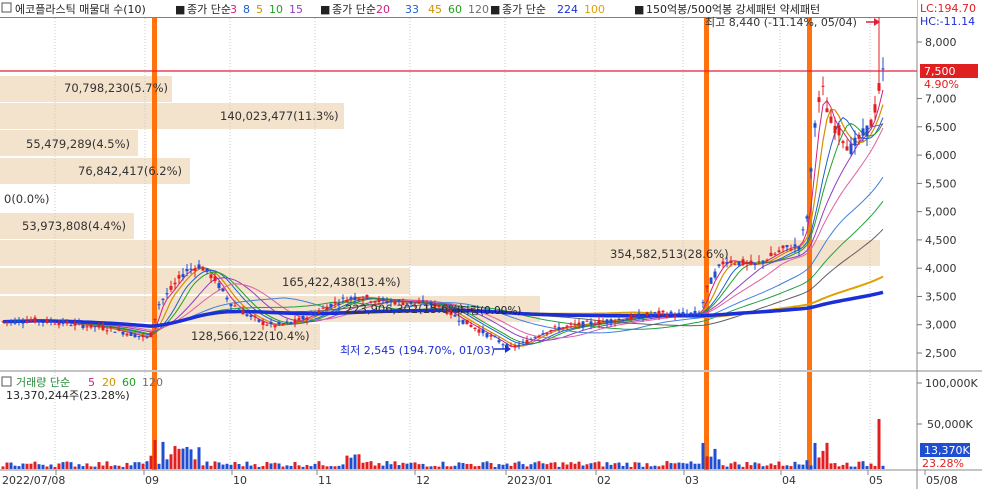 The image size is (982, 489). Describe the element at coordinates (91, 382) in the screenshot. I see `volume-legend-p1: 5` at that location.